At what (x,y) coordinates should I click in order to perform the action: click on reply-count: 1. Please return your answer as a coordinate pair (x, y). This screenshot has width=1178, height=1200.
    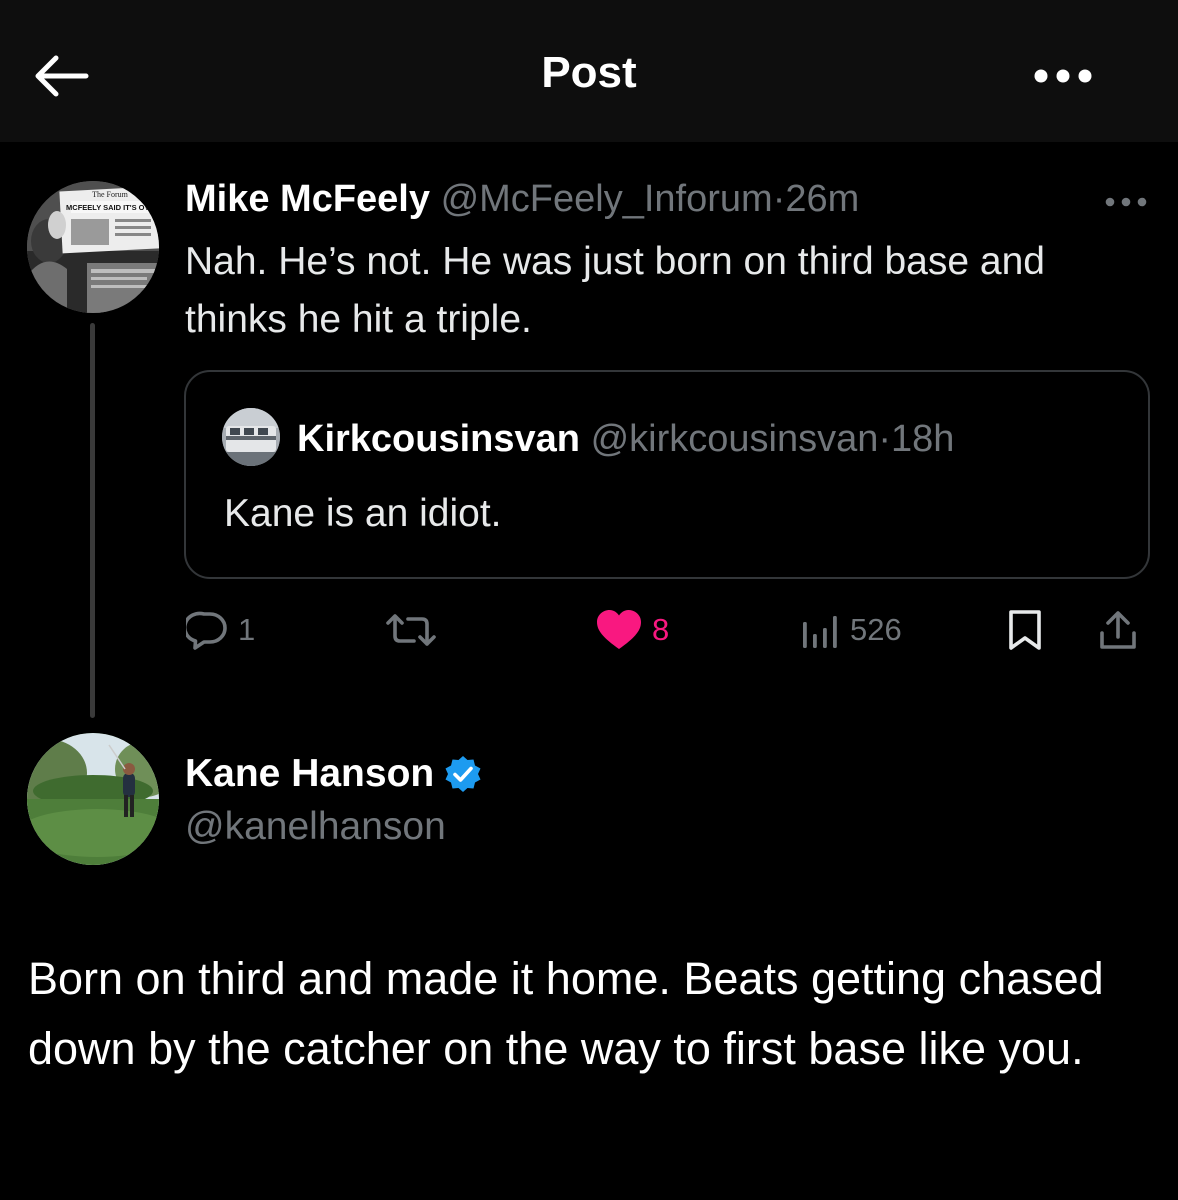
    Looking at the image, I should click on (247, 629).